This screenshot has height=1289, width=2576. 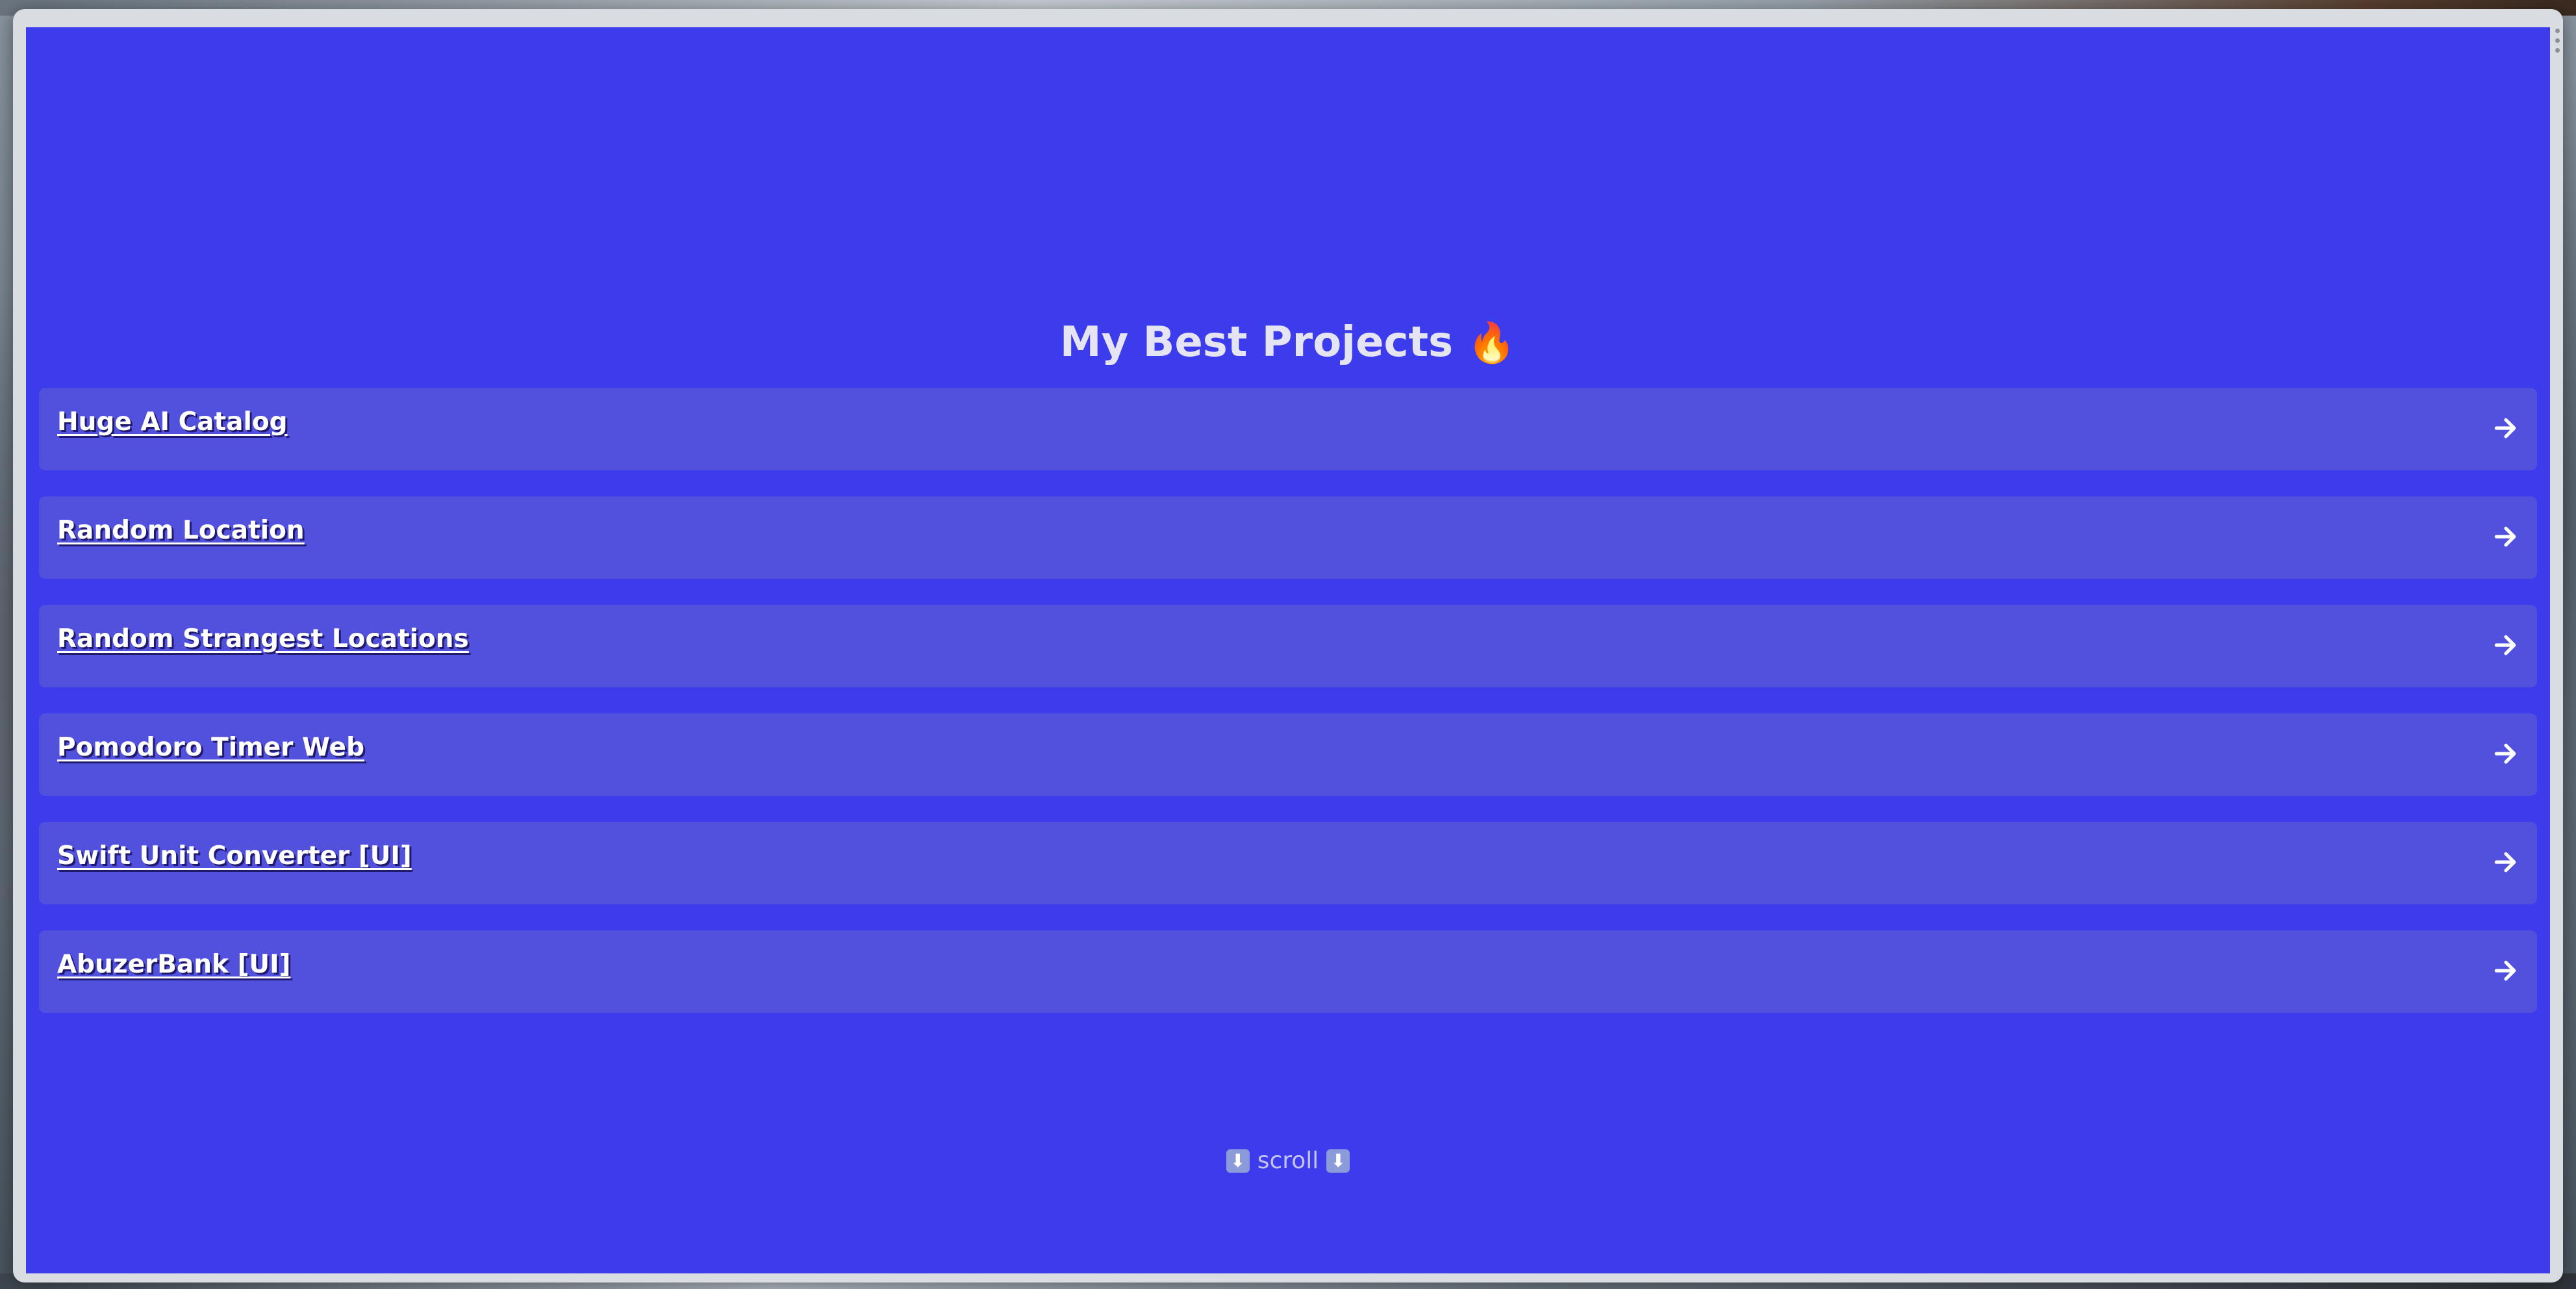 What do you see at coordinates (1492, 343) in the screenshot?
I see `fire-icon: 🔥` at bounding box center [1492, 343].